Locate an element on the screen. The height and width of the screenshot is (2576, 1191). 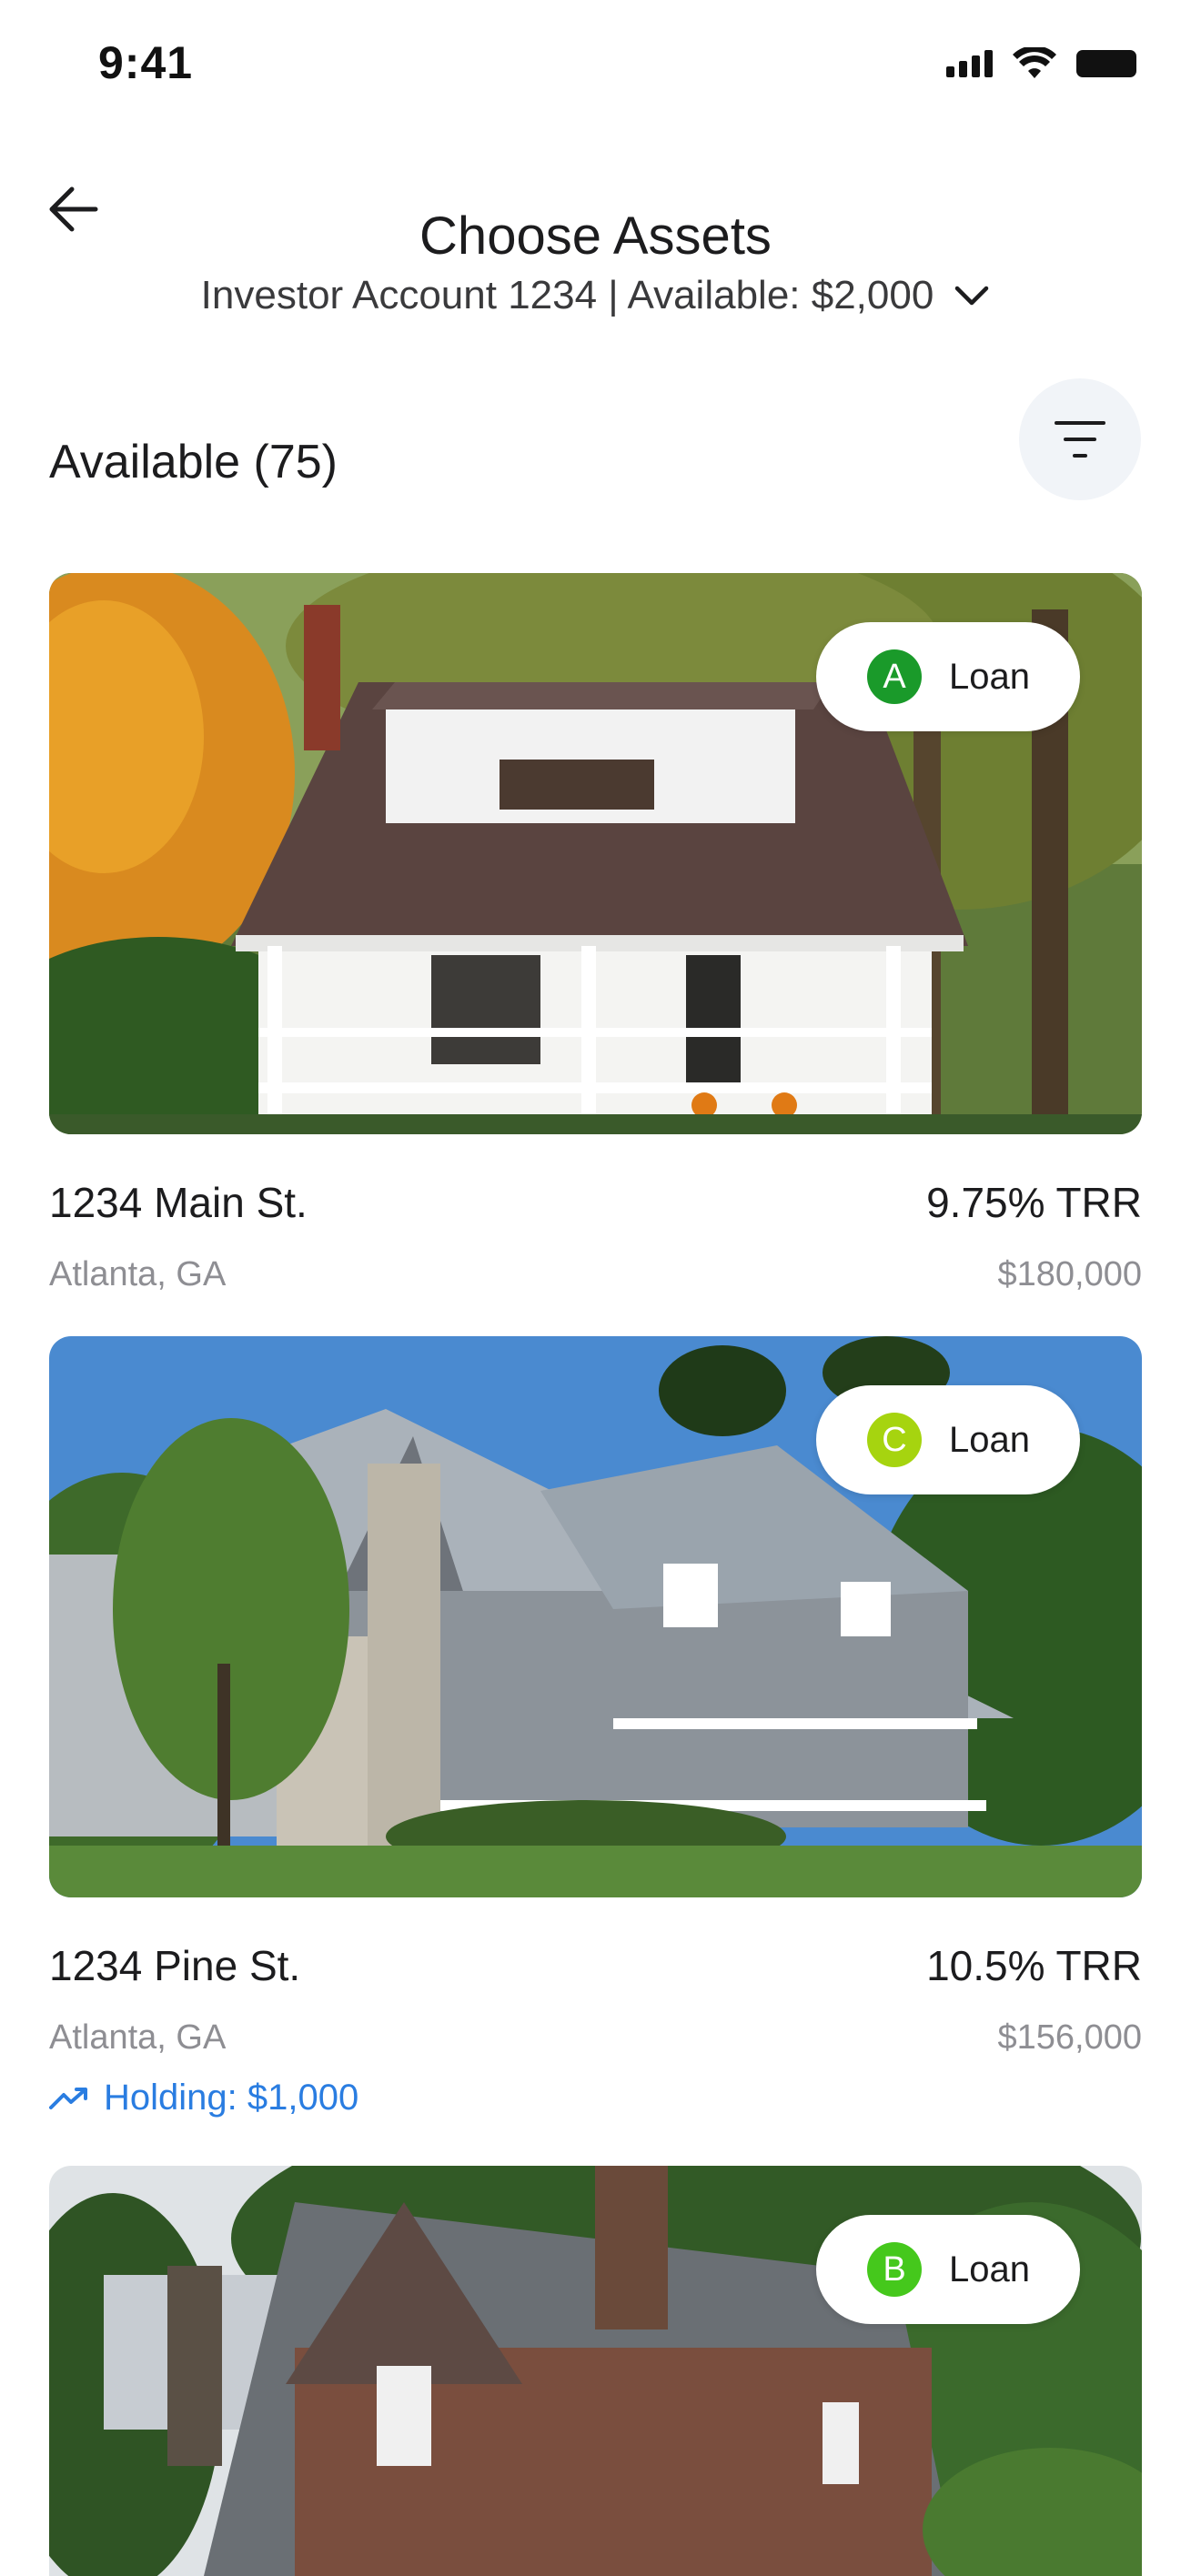
chevron-down-icon is located at coordinates (972, 296).